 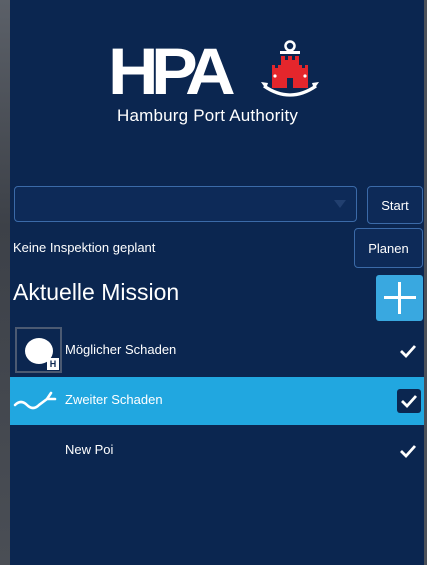 What do you see at coordinates (121, 349) in the screenshot?
I see `list-item-label: Möglicher Schaden` at bounding box center [121, 349].